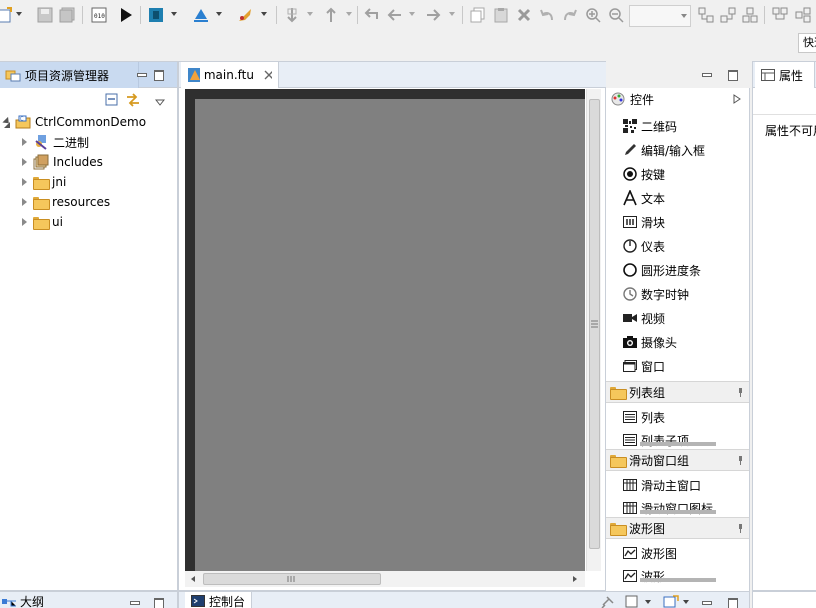 The image size is (816, 608). I want to click on next-annotation-dropdown-icon, so click(310, 15).